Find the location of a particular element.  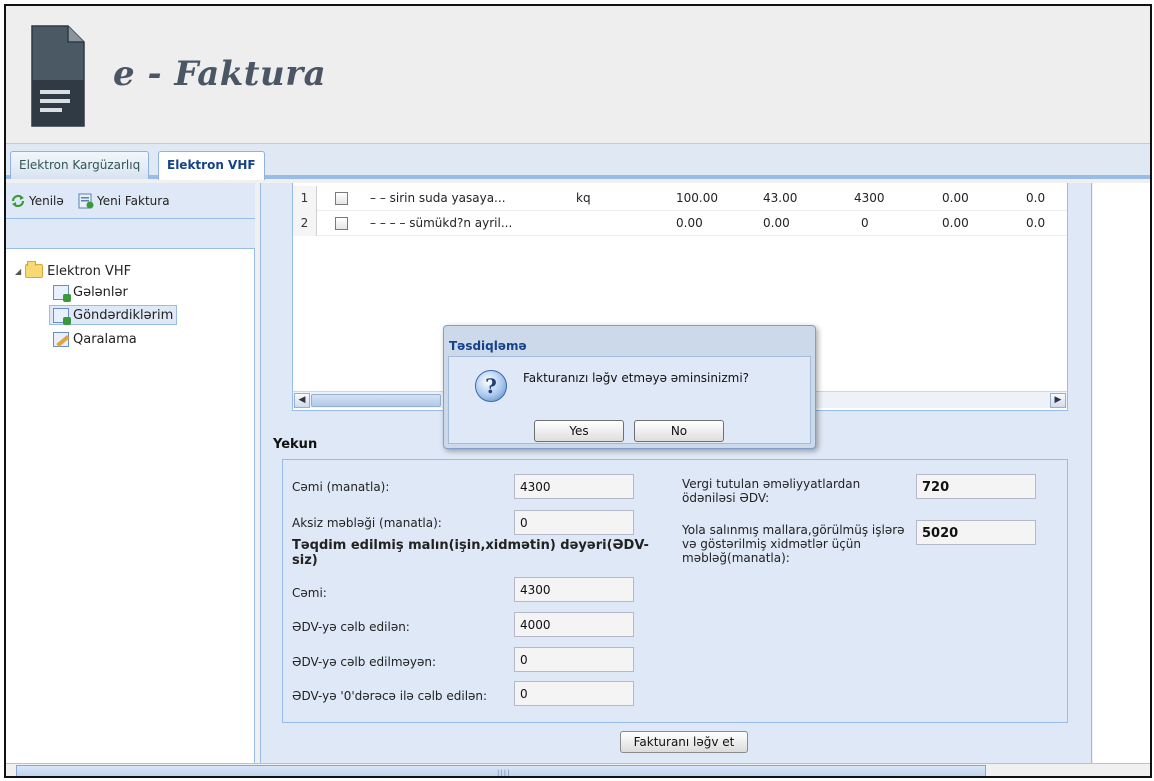

refresh-button: Yenilə is located at coordinates (37, 201).